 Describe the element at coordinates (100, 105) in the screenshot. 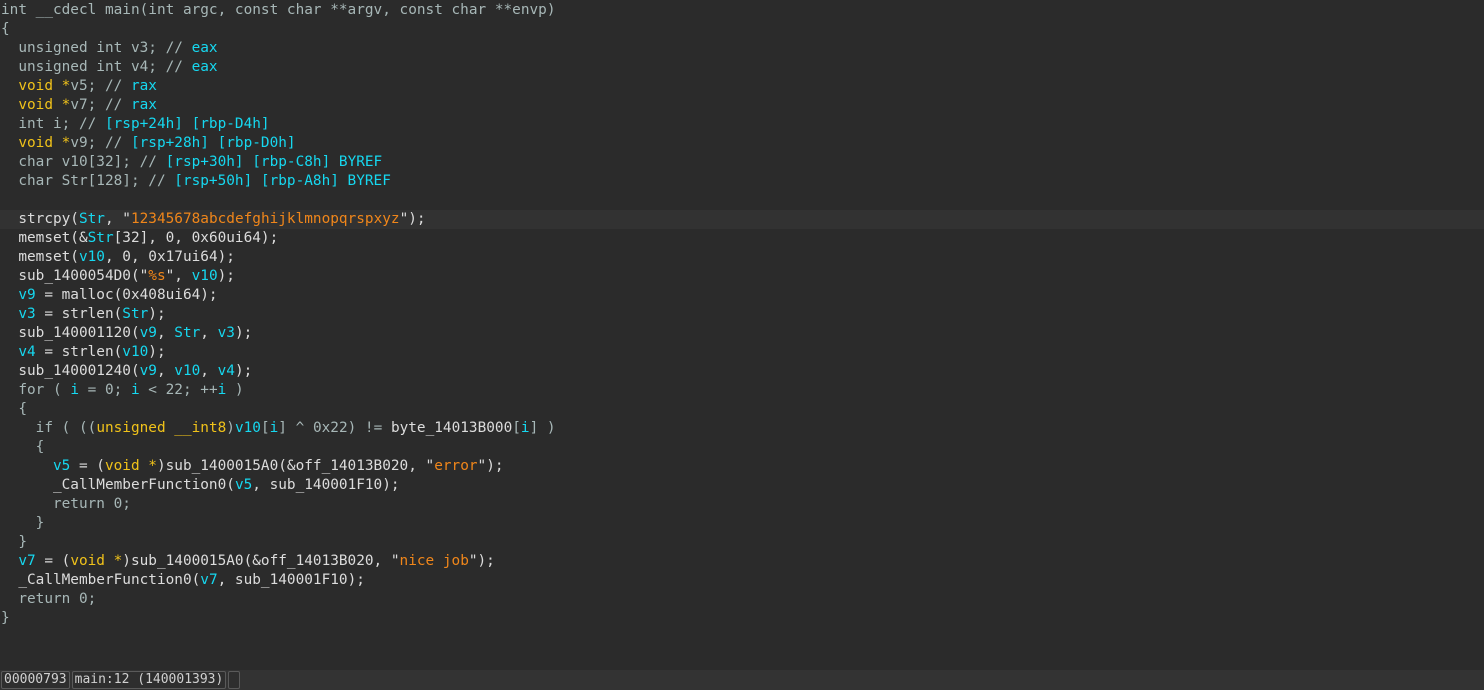

I see `code-token: v7; //` at that location.